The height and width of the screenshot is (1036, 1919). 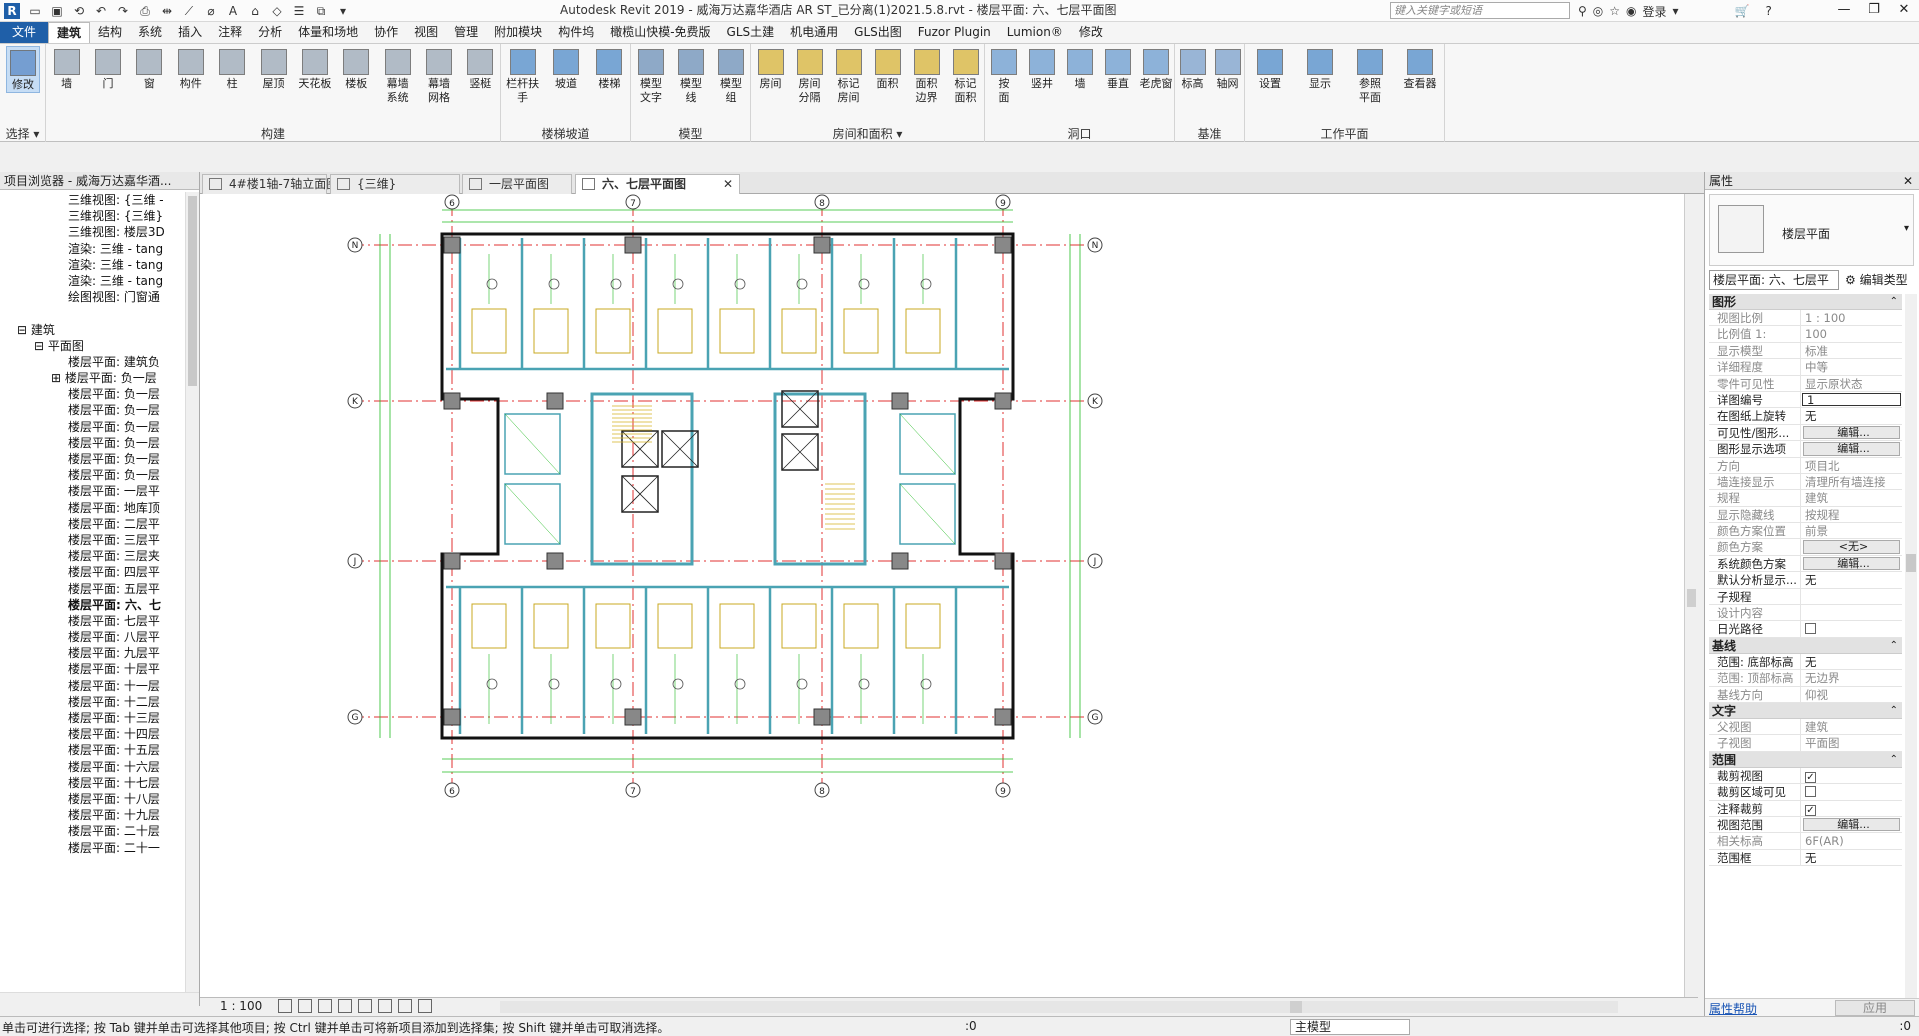 What do you see at coordinates (1875, 1008) in the screenshot?
I see `apply-button: 应用` at bounding box center [1875, 1008].